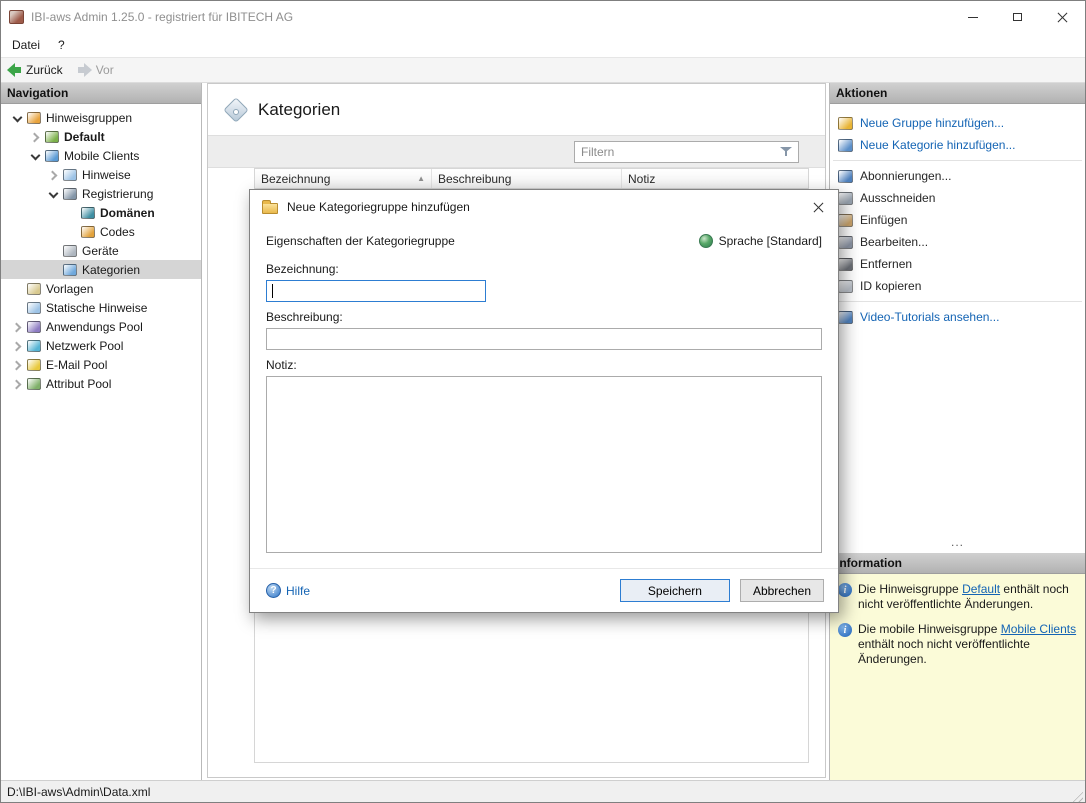  I want to click on info-text-before: Die Hinweisgruppe, so click(910, 589).